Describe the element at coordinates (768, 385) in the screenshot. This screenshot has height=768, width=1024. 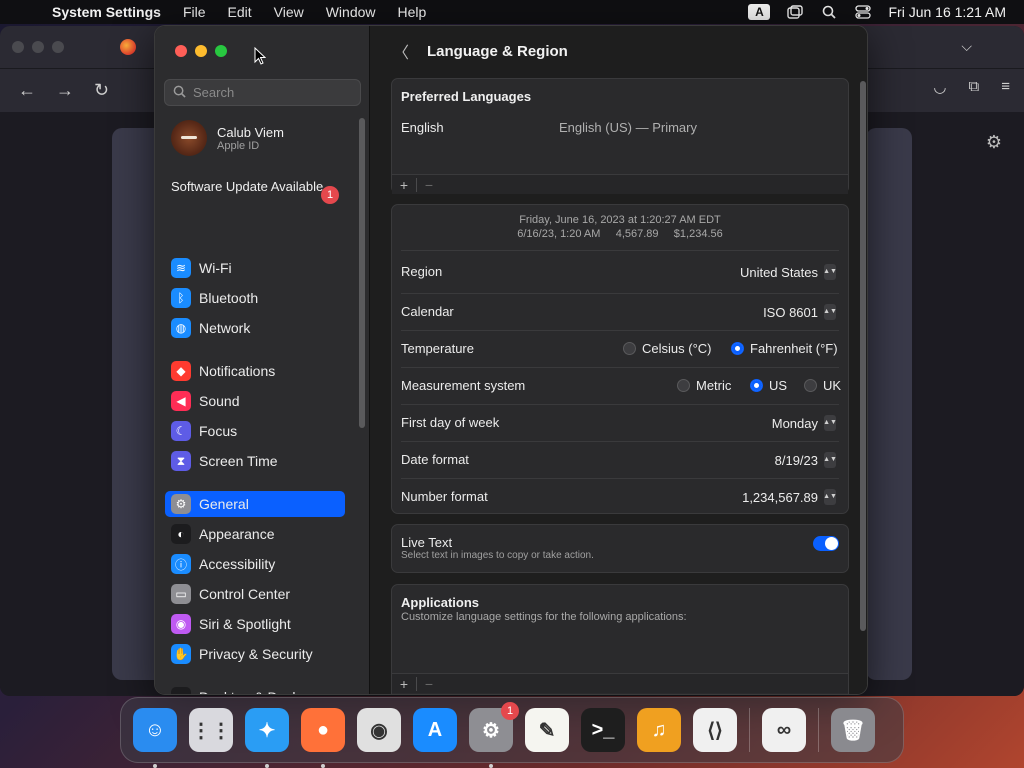
I see `radio-us: US` at that location.